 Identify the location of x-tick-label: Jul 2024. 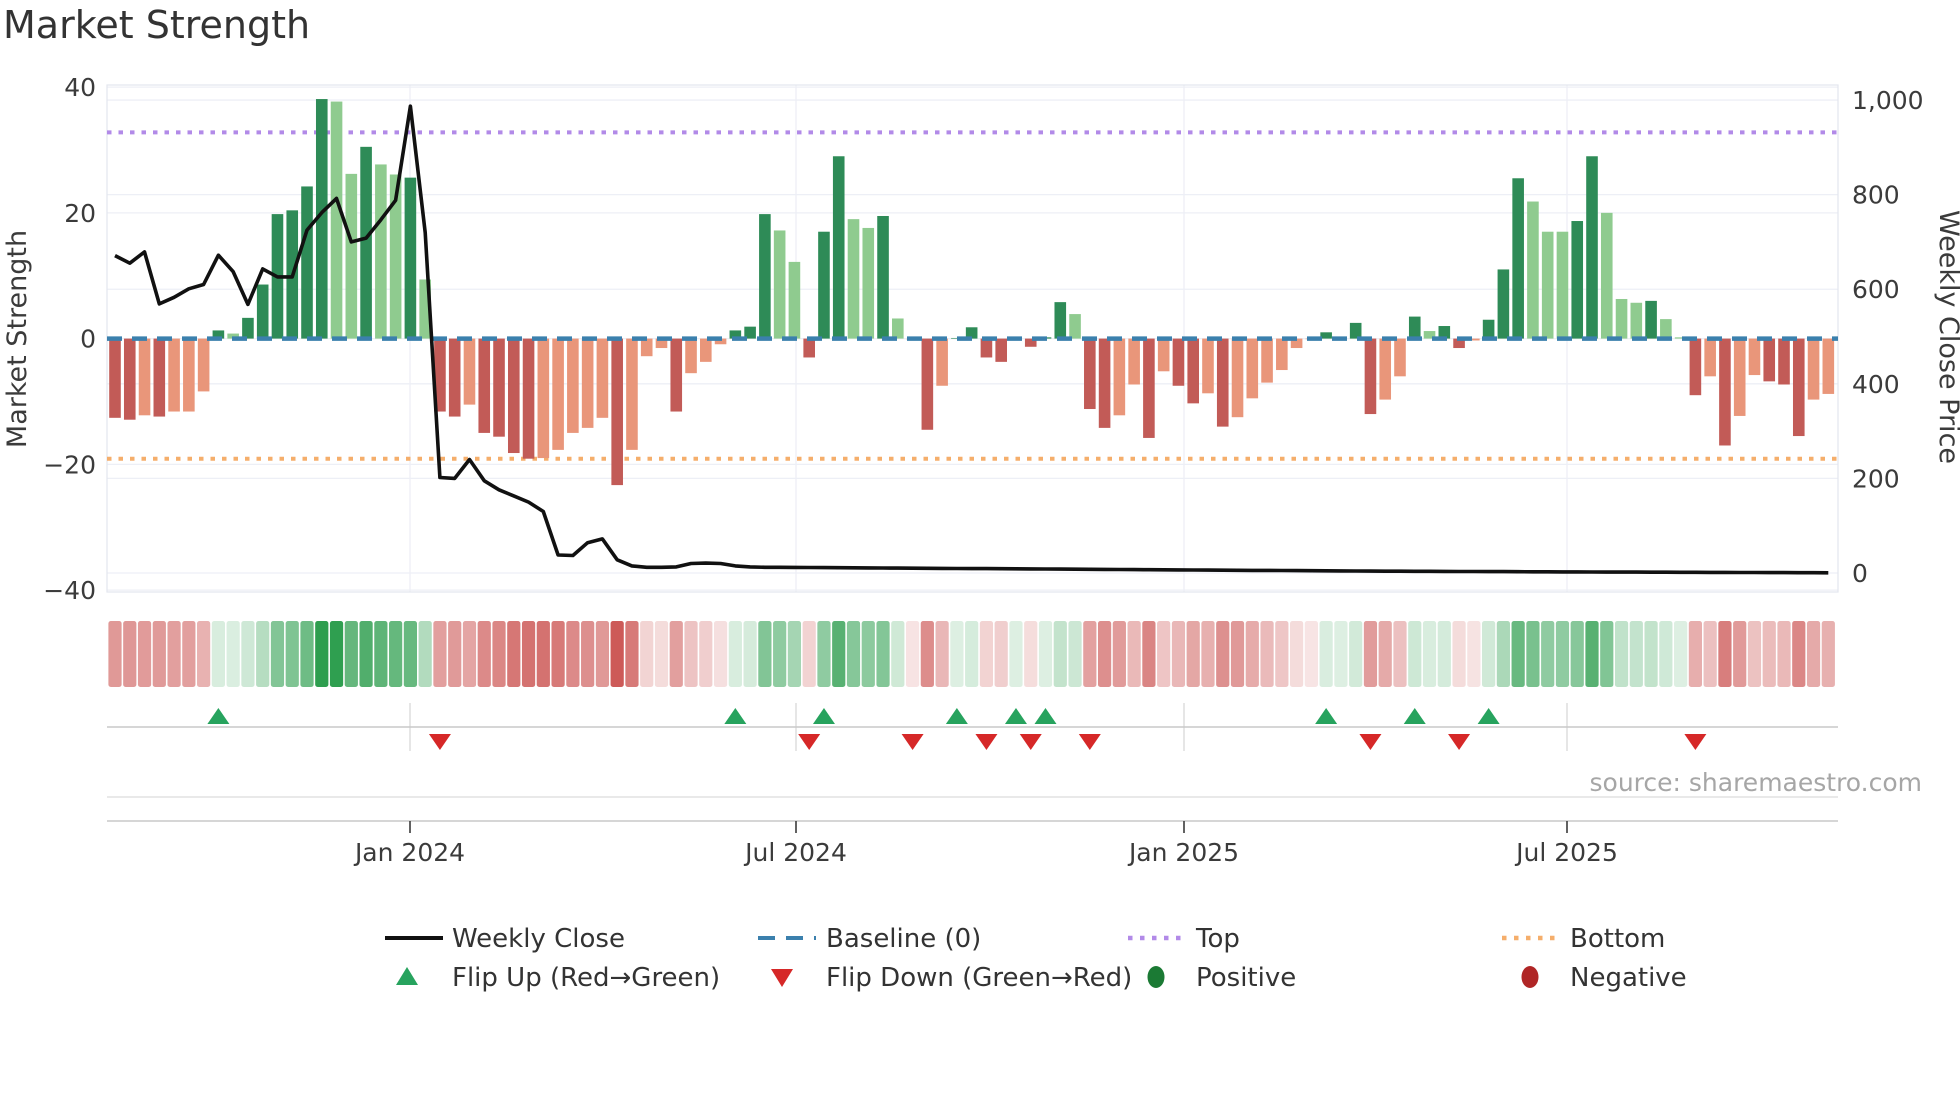
(795, 852).